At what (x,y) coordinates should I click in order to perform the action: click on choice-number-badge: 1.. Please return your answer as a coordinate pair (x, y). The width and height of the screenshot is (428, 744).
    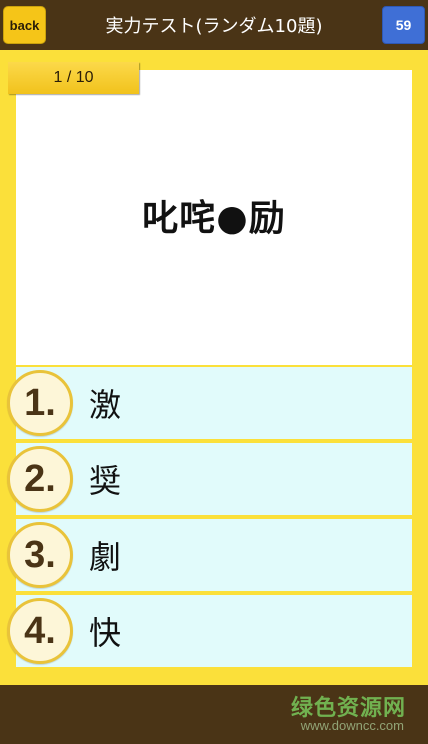
    Looking at the image, I should click on (40, 403).